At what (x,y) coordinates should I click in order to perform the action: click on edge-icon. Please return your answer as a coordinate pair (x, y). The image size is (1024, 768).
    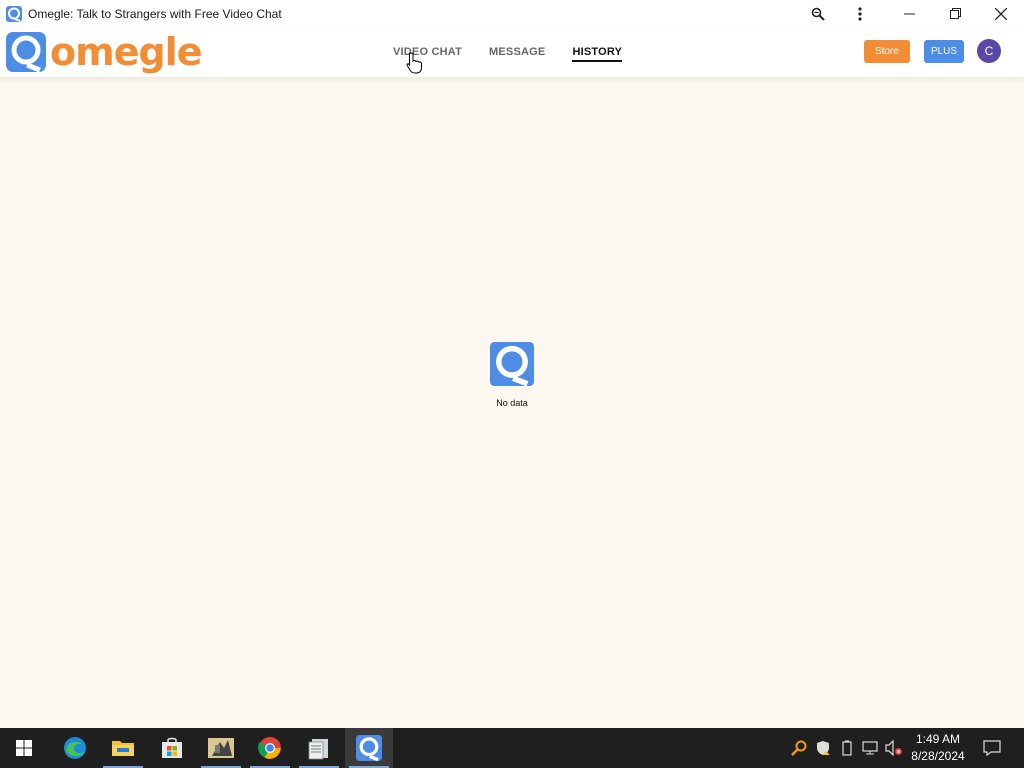
    Looking at the image, I should click on (75, 748).